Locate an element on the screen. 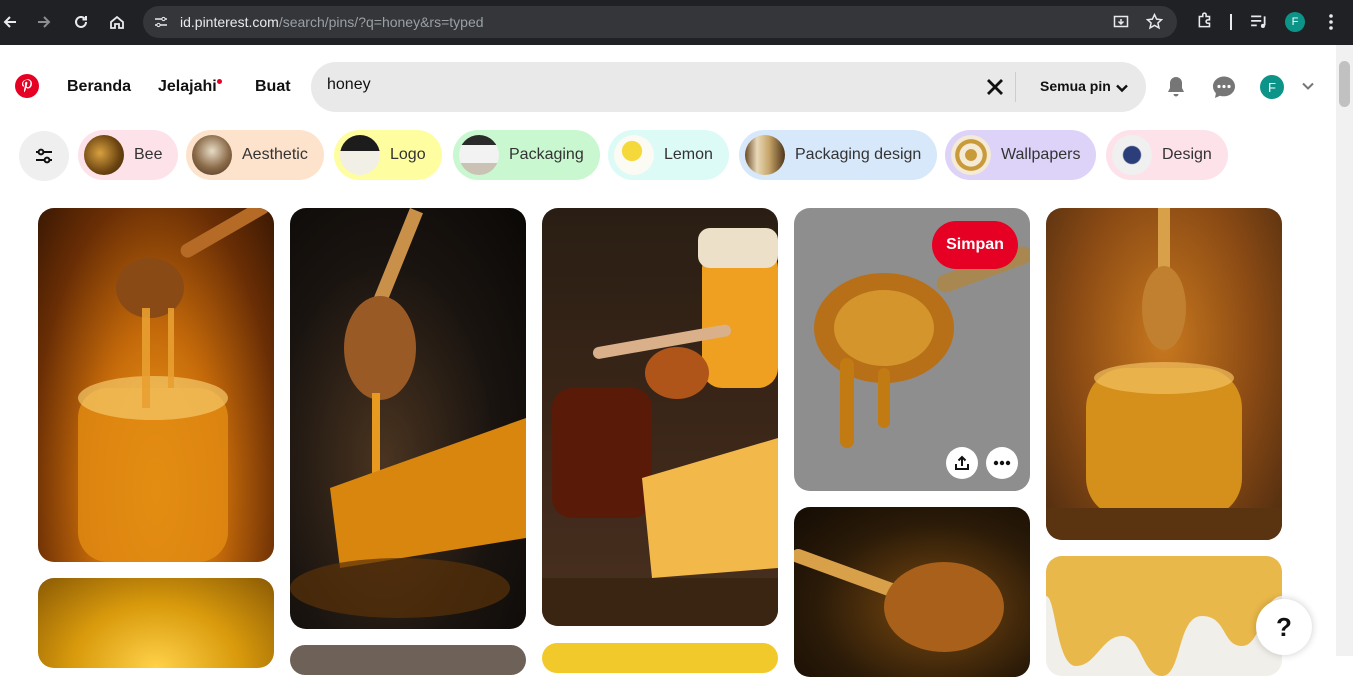 The image size is (1353, 677). filter-sliders-icon is located at coordinates (44, 156).